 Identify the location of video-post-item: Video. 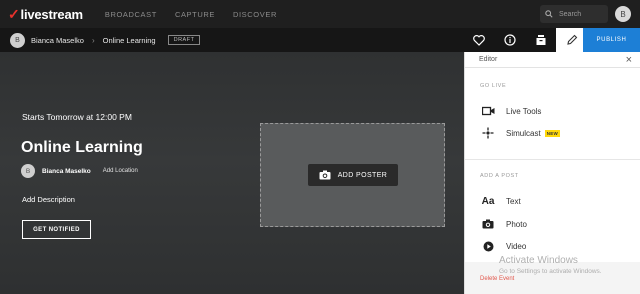
(503, 246).